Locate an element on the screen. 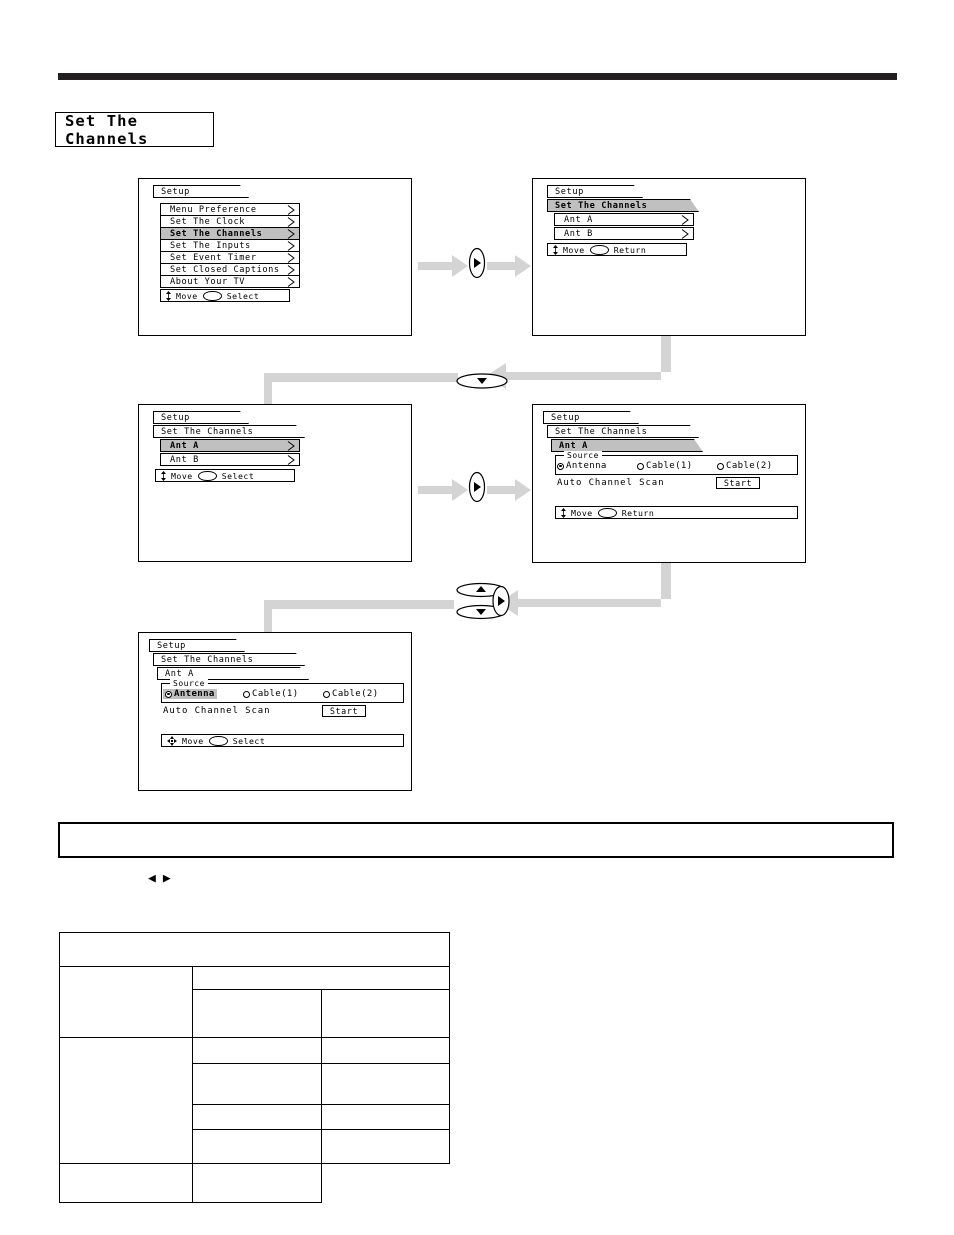 The height and width of the screenshot is (1235, 954). panel4-breadcrumb-set-the-channels: Set The Channels is located at coordinates (623, 431).